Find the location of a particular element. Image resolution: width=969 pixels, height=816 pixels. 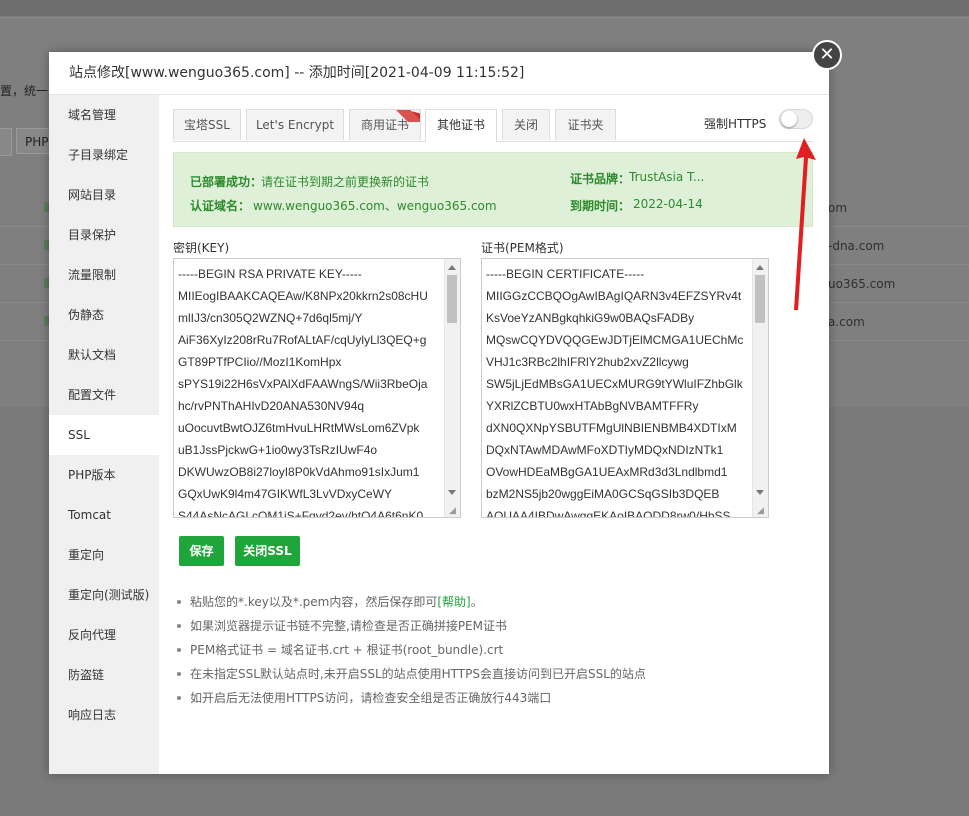

key-scrollbar is located at coordinates (452, 388).